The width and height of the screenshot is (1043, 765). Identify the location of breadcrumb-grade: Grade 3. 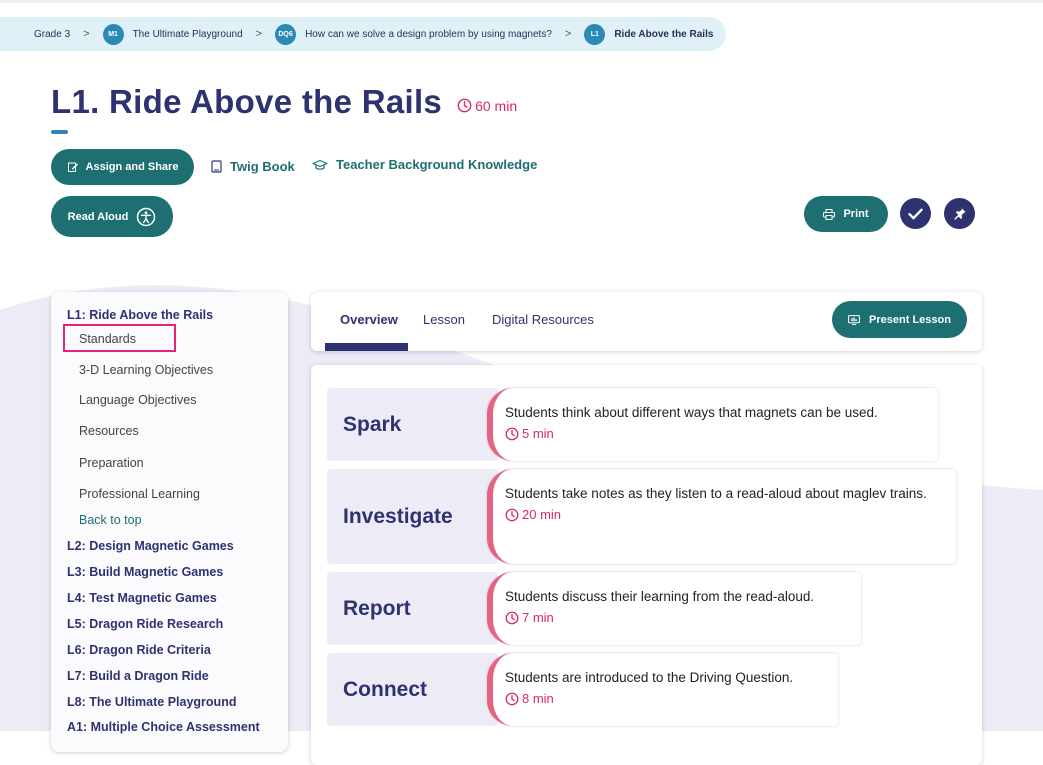
(52, 34).